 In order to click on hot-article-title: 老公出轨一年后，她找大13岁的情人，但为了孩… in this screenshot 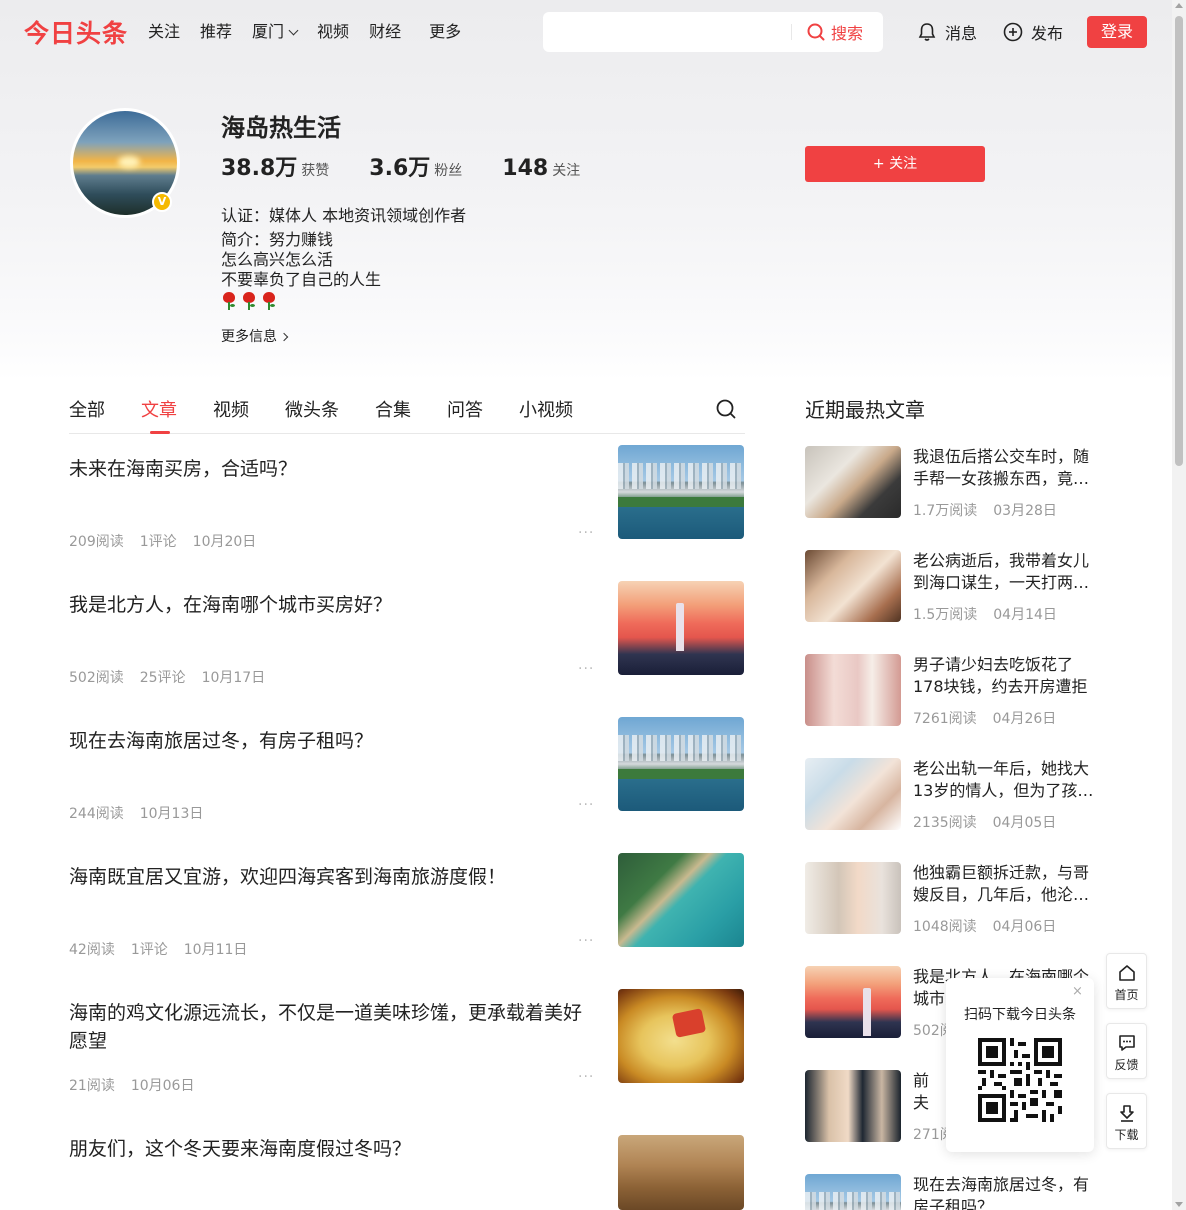, I will do `click(1008, 780)`.